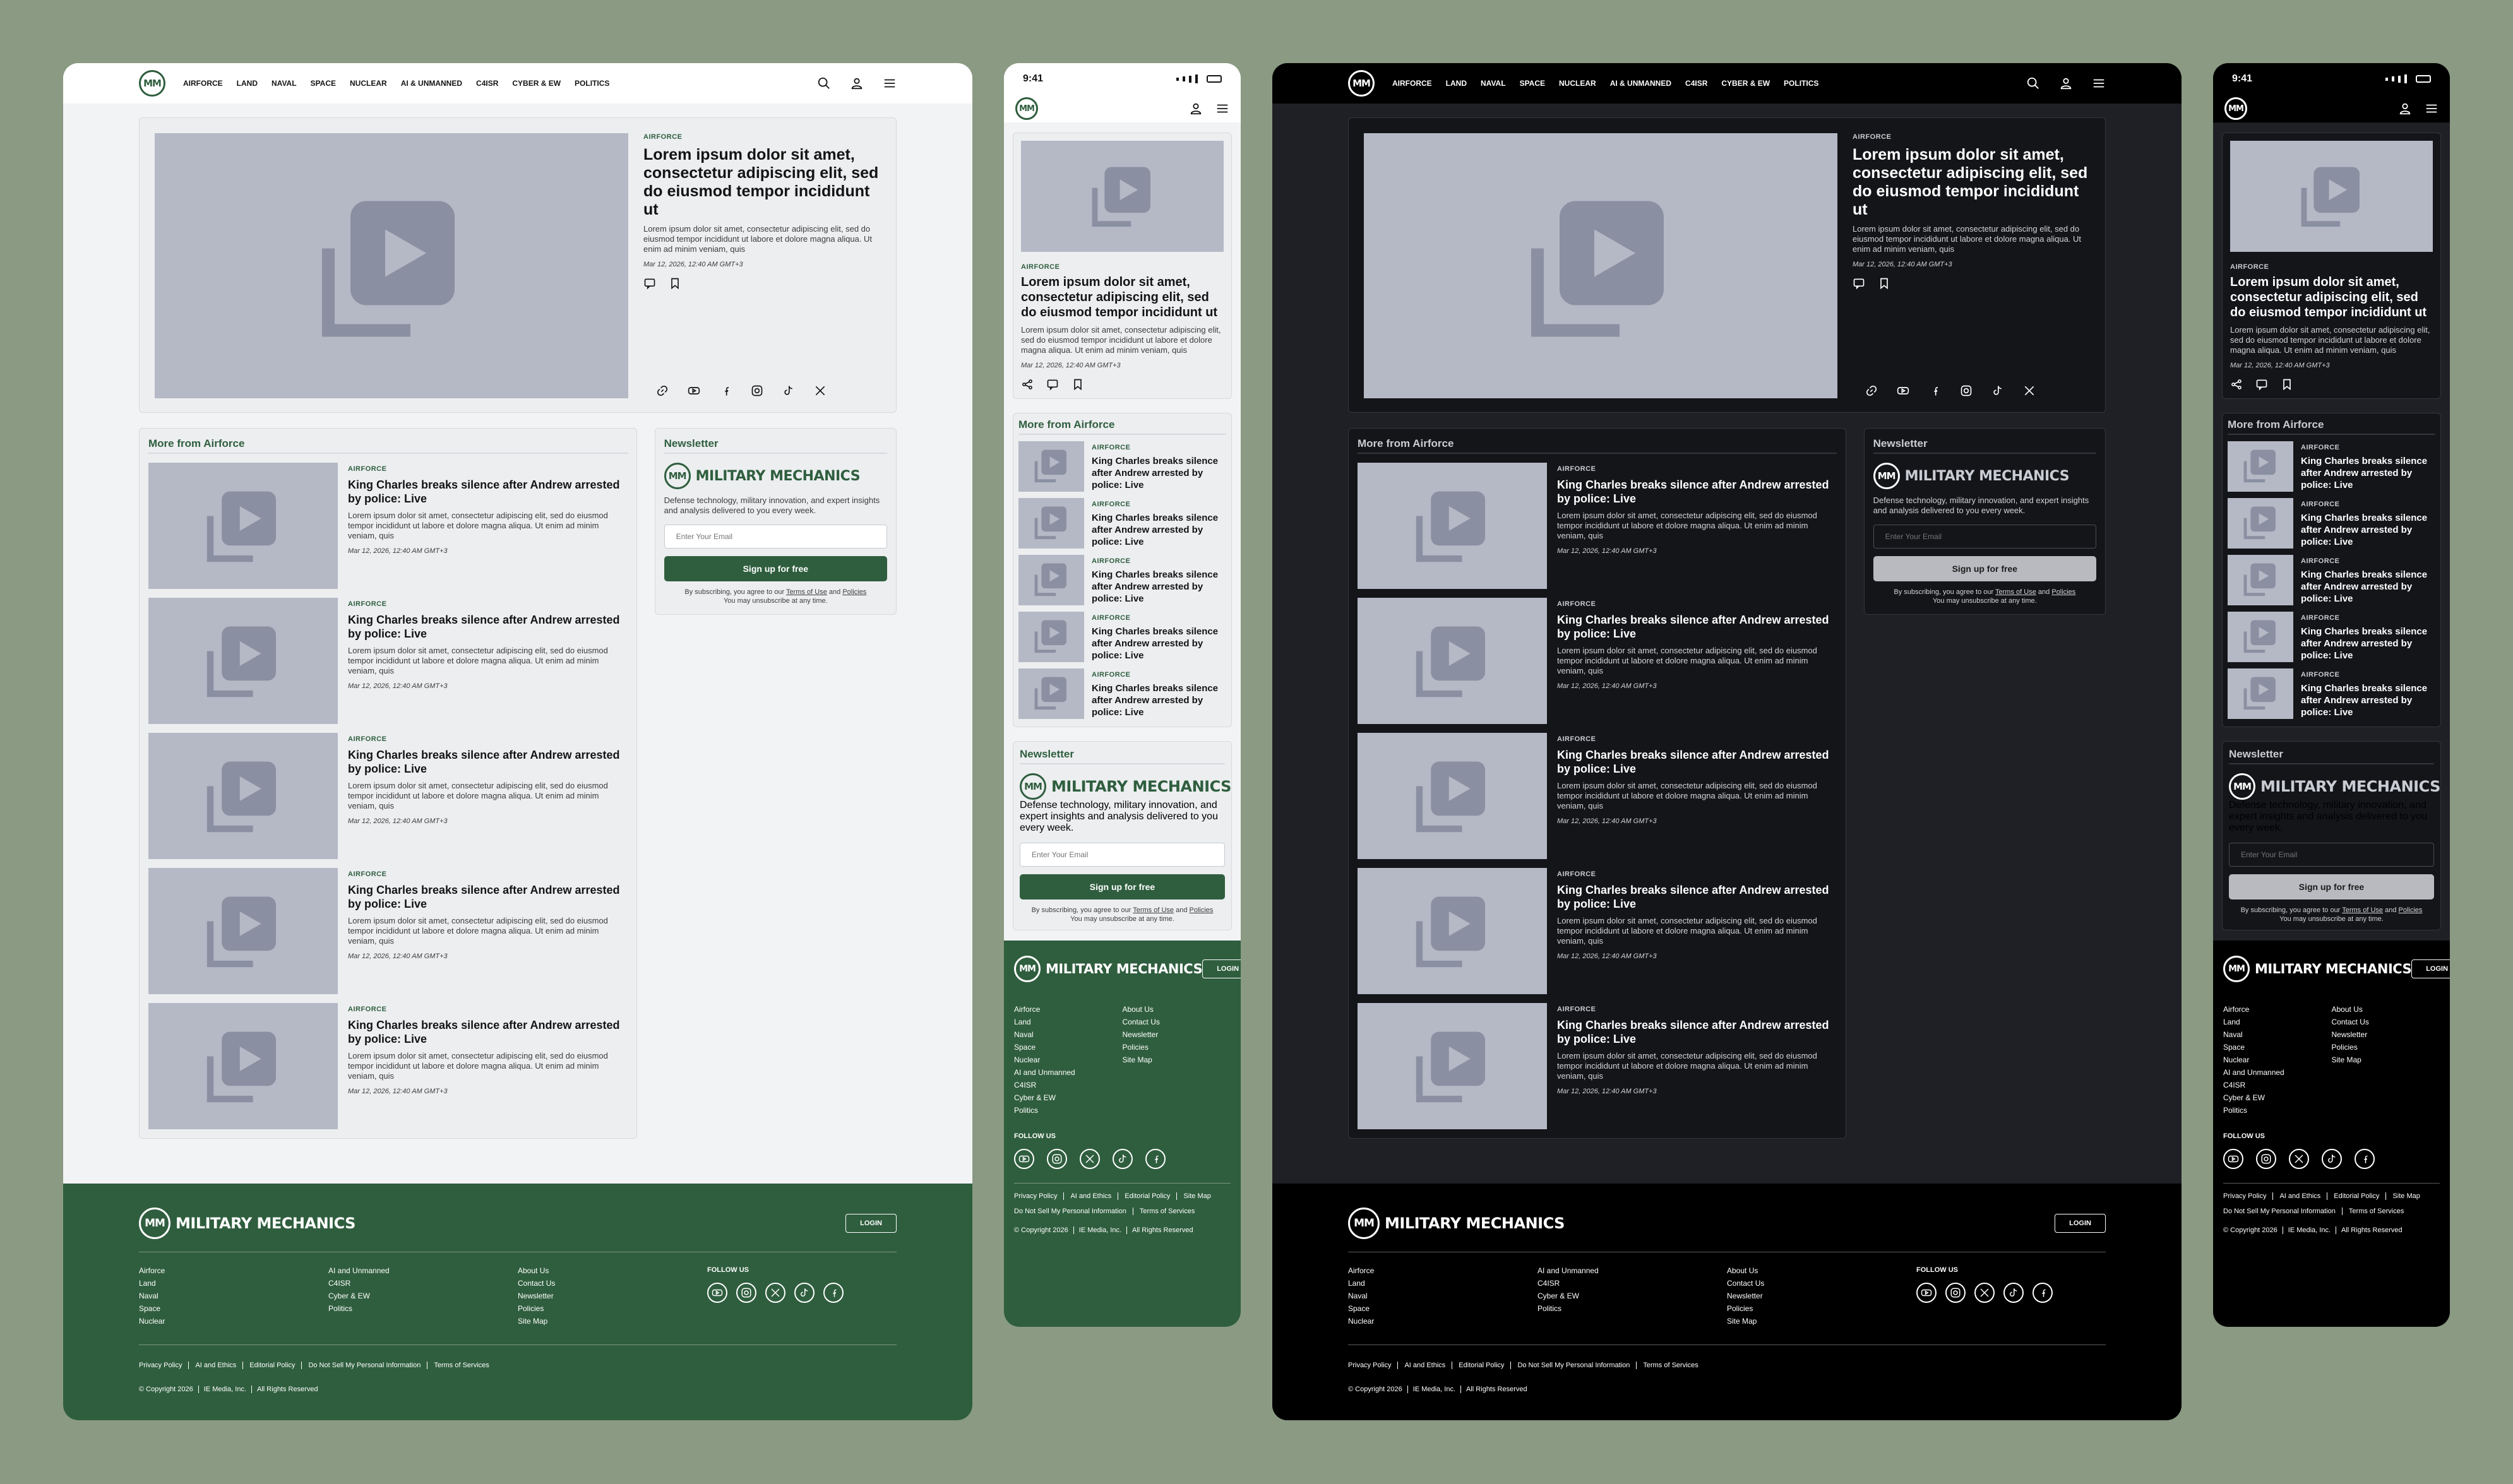 The height and width of the screenshot is (1484, 2513). I want to click on terms-link: Terms of Use, so click(2015, 592).